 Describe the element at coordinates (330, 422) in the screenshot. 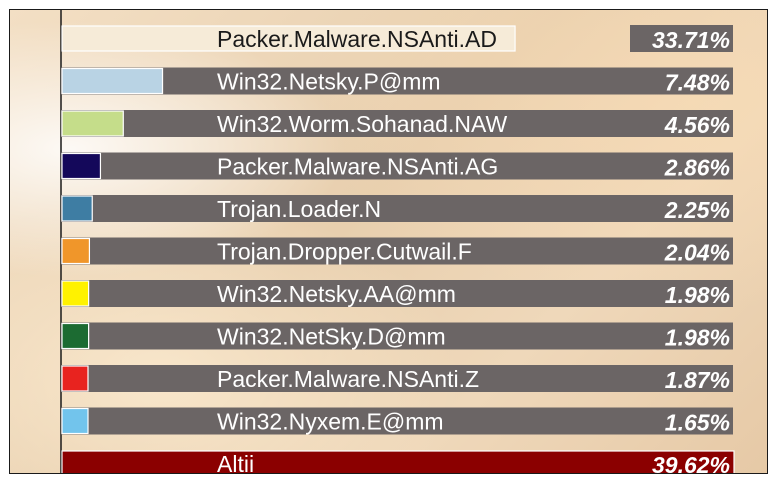

I see `category-label: Win32.Nyxem.E@mm` at that location.